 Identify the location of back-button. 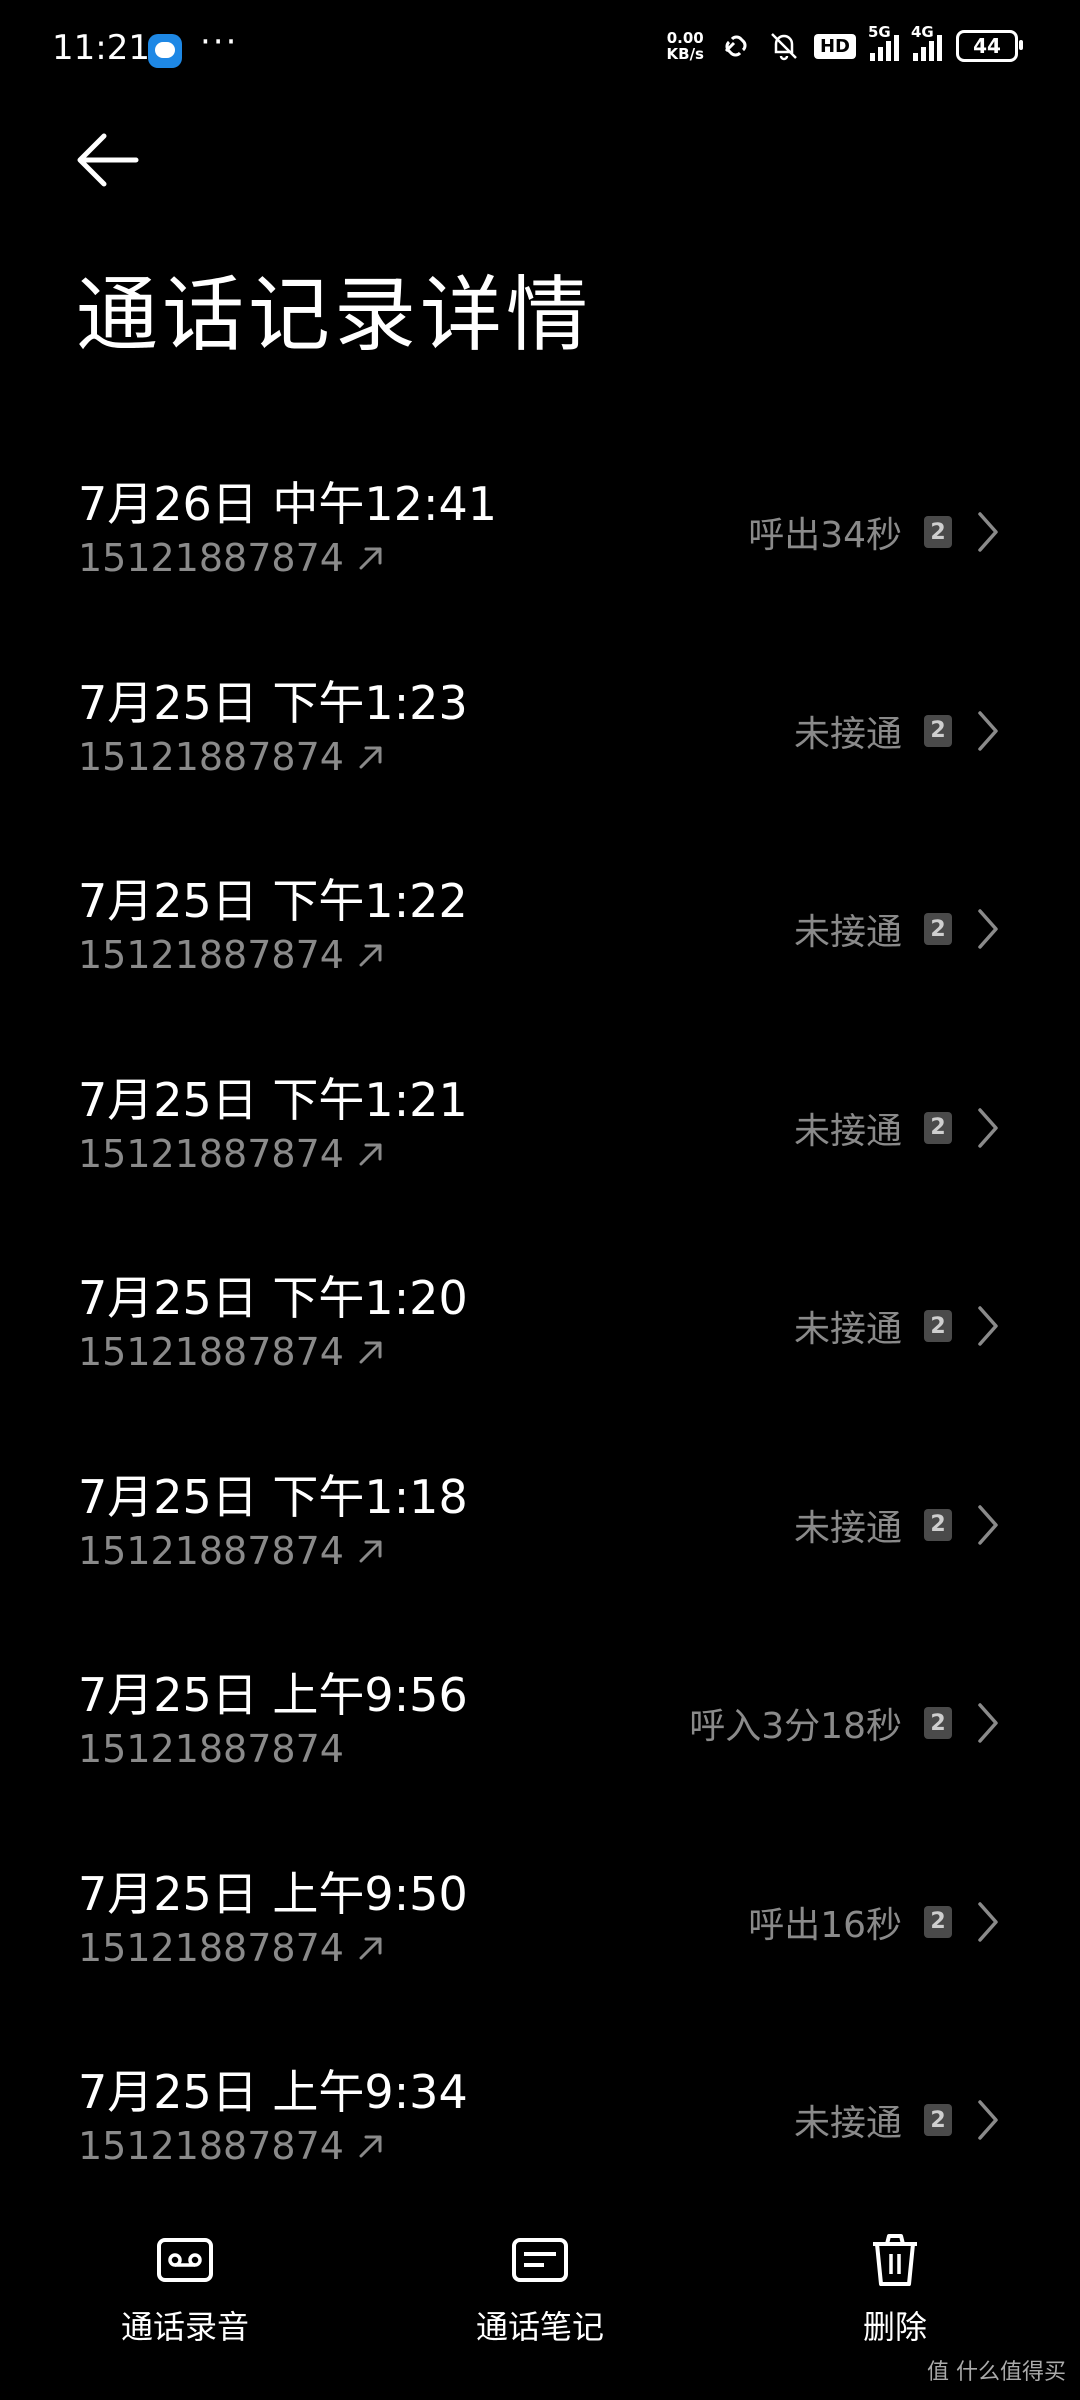
(108, 160).